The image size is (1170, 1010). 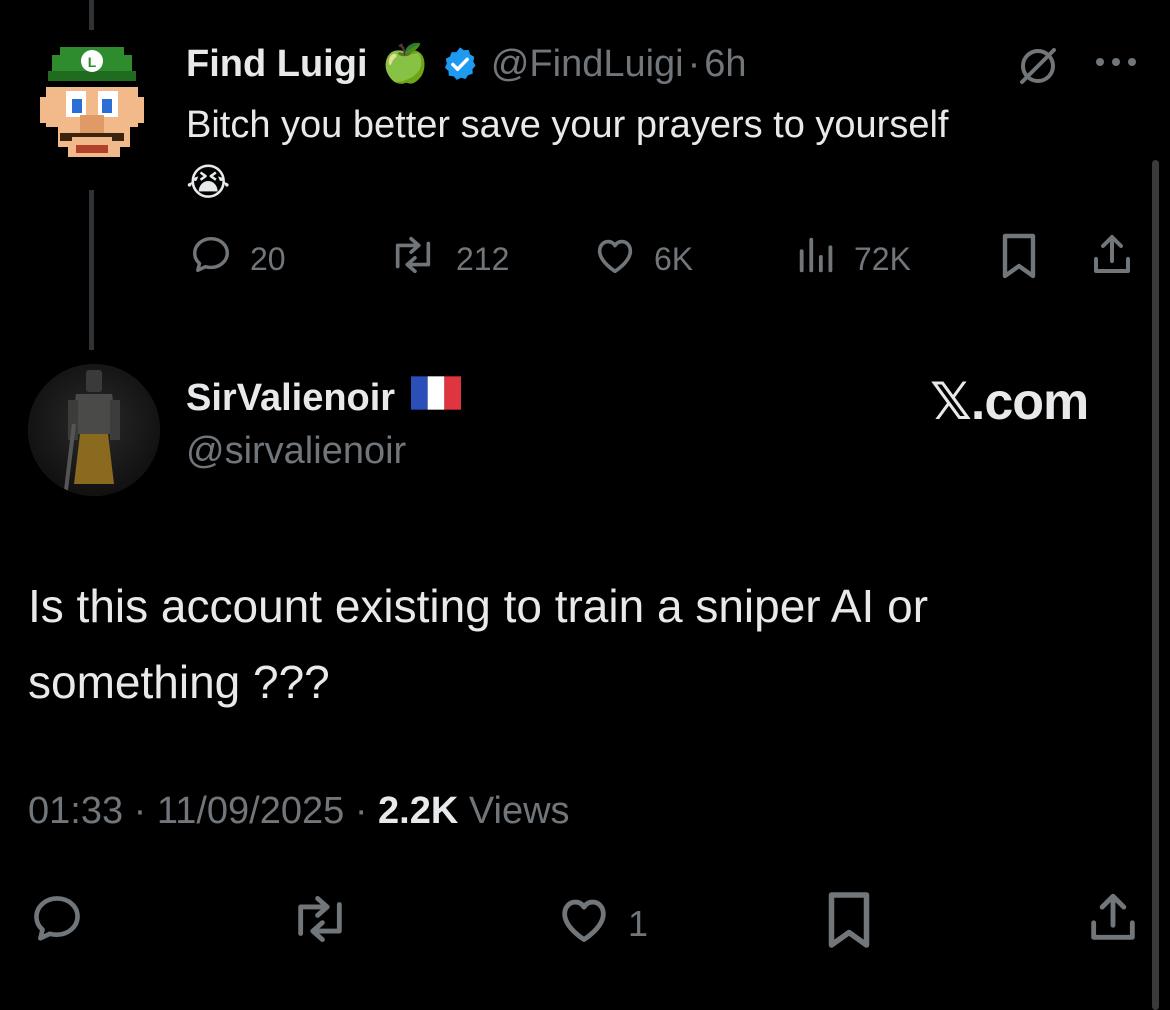 I want to click on flag-emoji, so click(x=436, y=398).